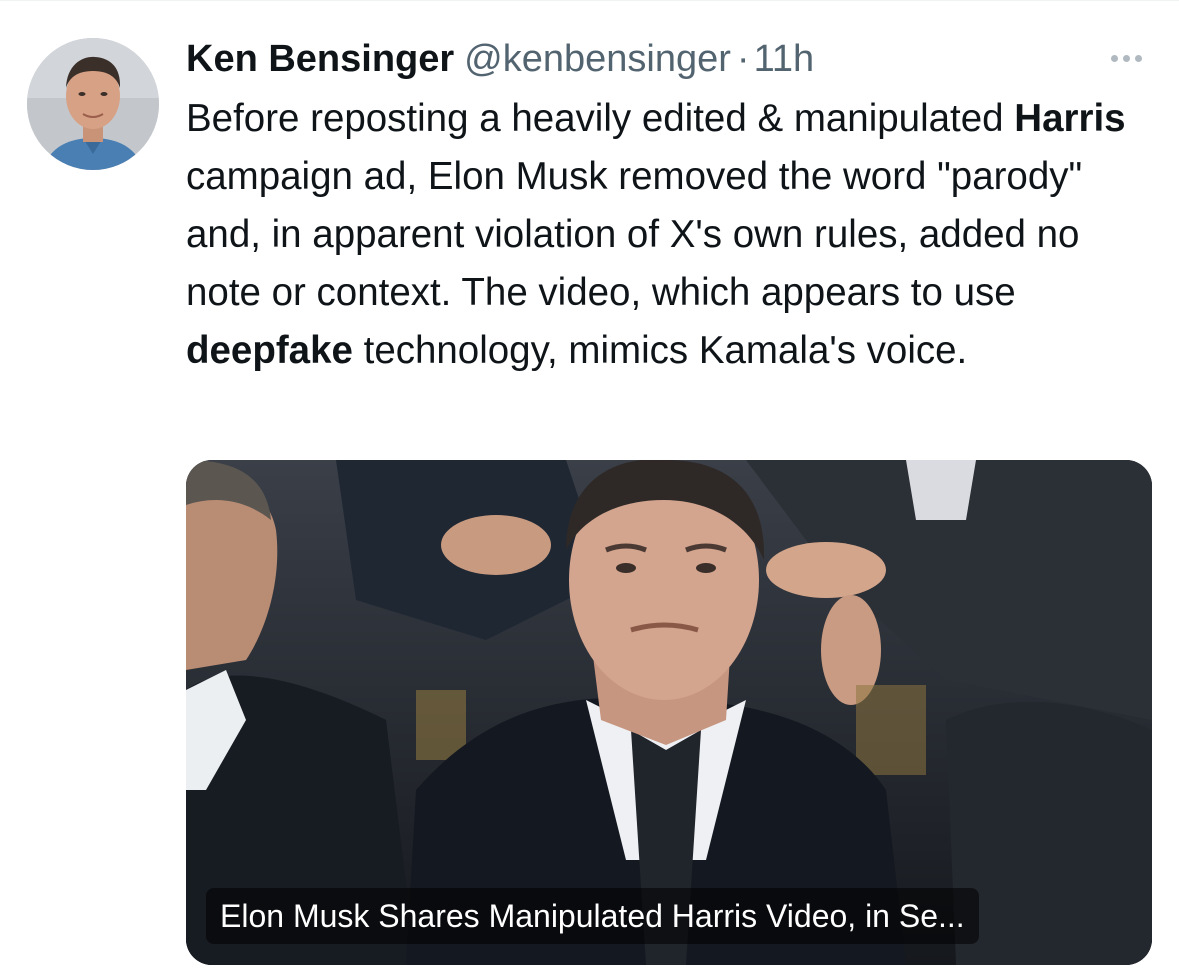  I want to click on author-avatar, so click(93, 104).